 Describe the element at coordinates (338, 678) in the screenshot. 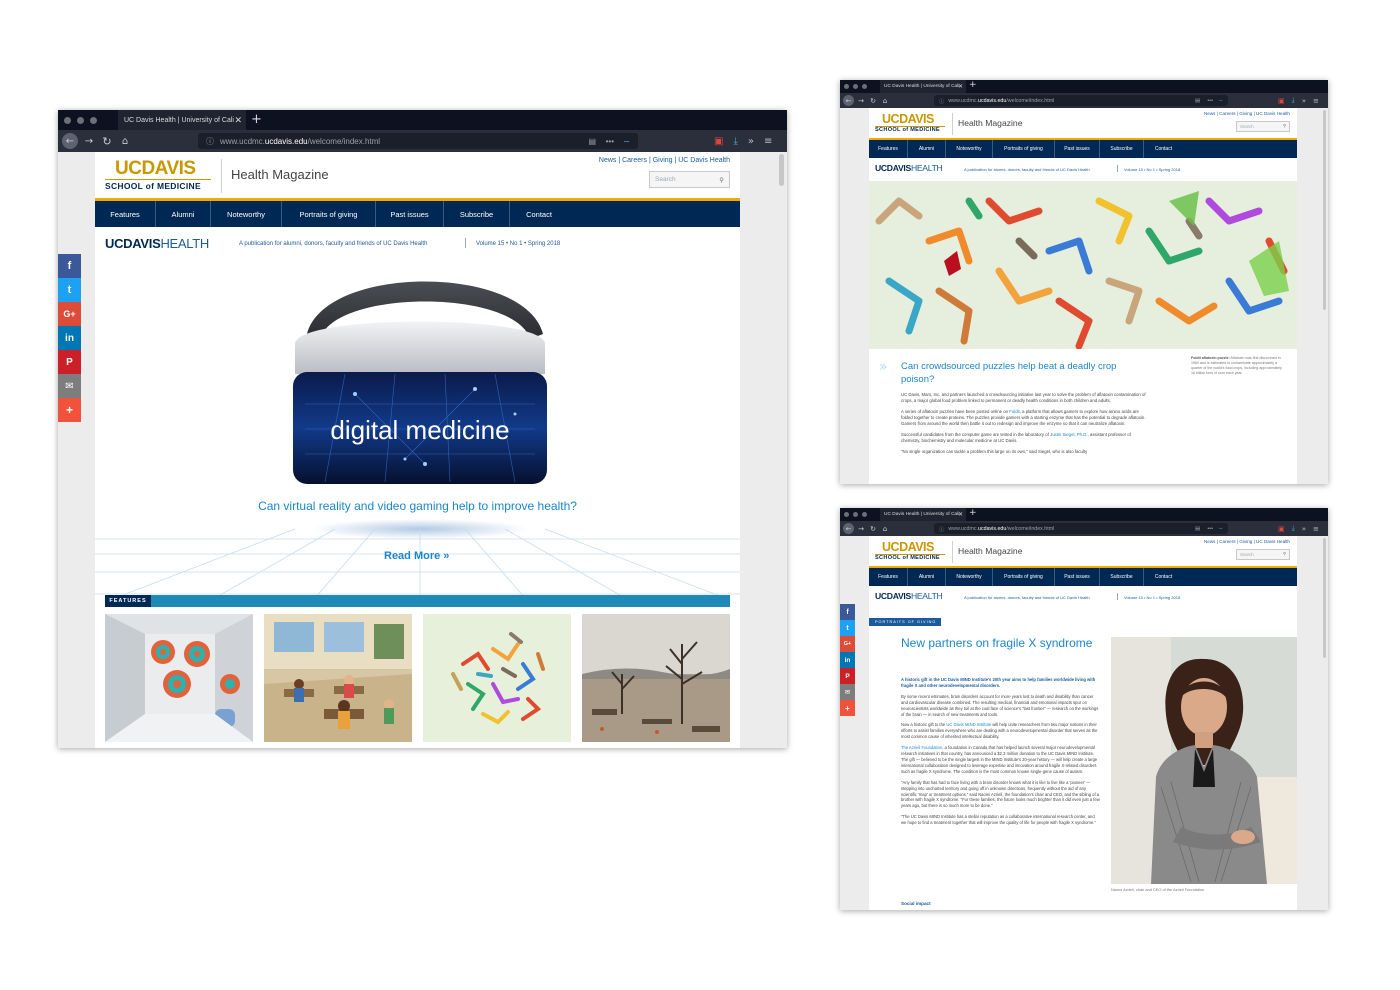

I see `feature-thumb-classroom` at that location.